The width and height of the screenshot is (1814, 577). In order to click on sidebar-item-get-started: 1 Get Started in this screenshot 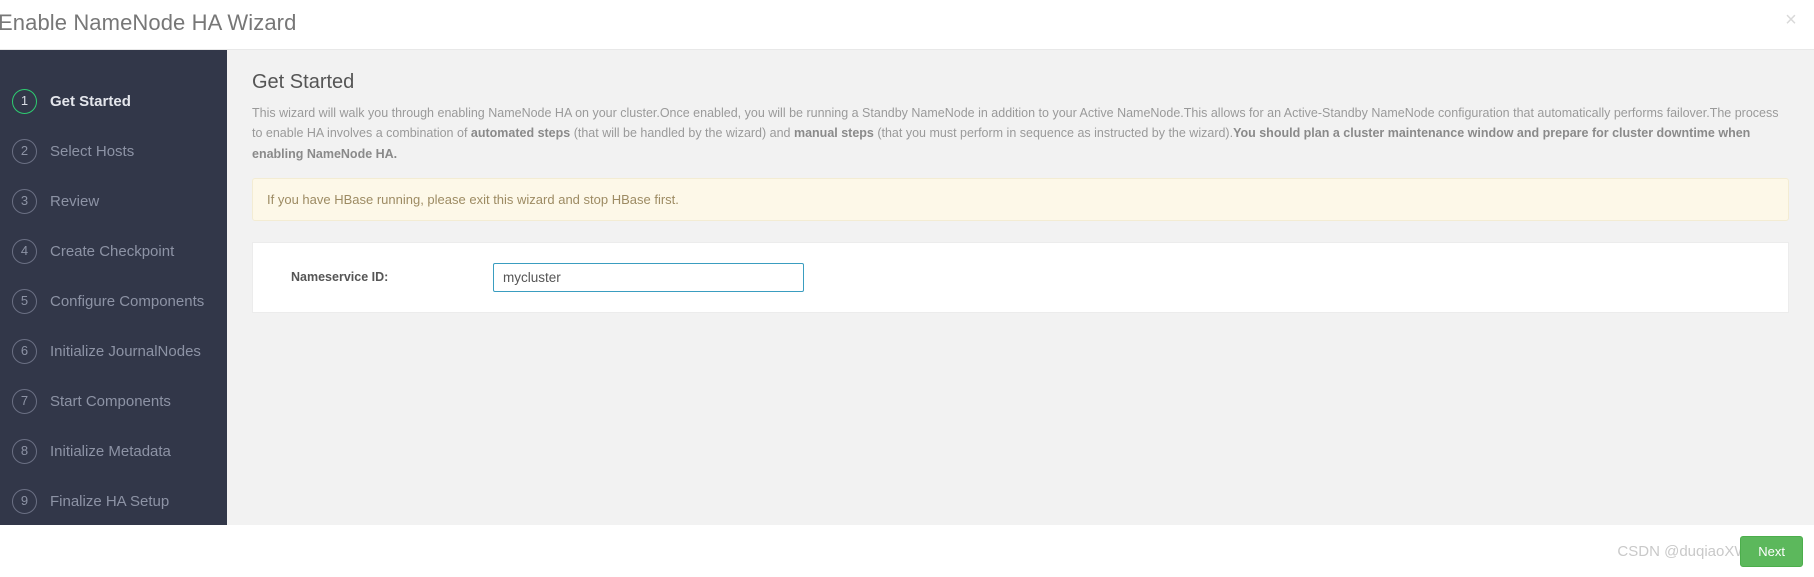, I will do `click(113, 101)`.